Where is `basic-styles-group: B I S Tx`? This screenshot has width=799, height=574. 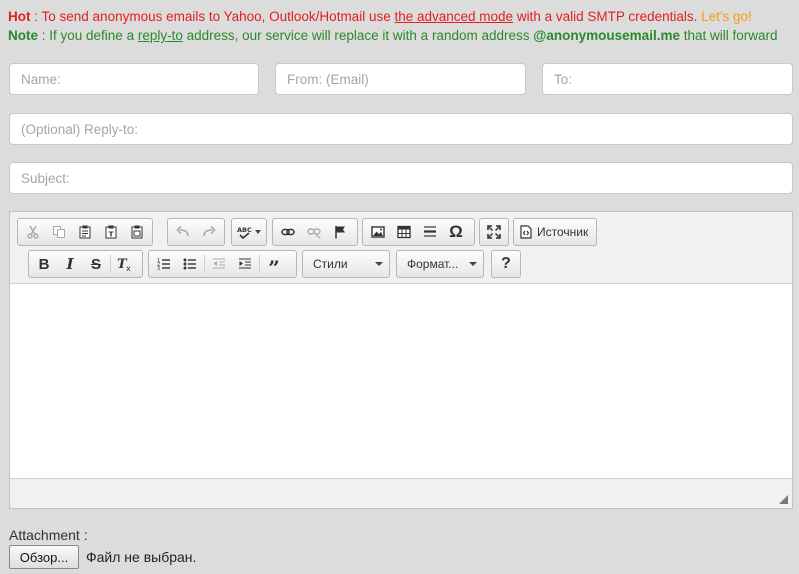
basic-styles-group: B I S Tx is located at coordinates (85, 264).